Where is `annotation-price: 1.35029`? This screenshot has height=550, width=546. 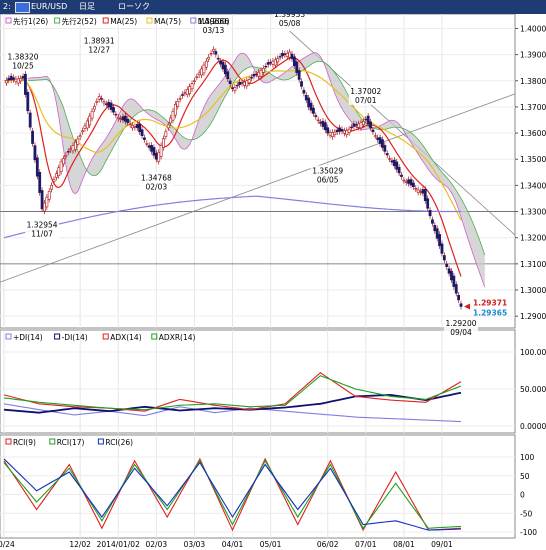
annotation-price: 1.35029 is located at coordinates (327, 170).